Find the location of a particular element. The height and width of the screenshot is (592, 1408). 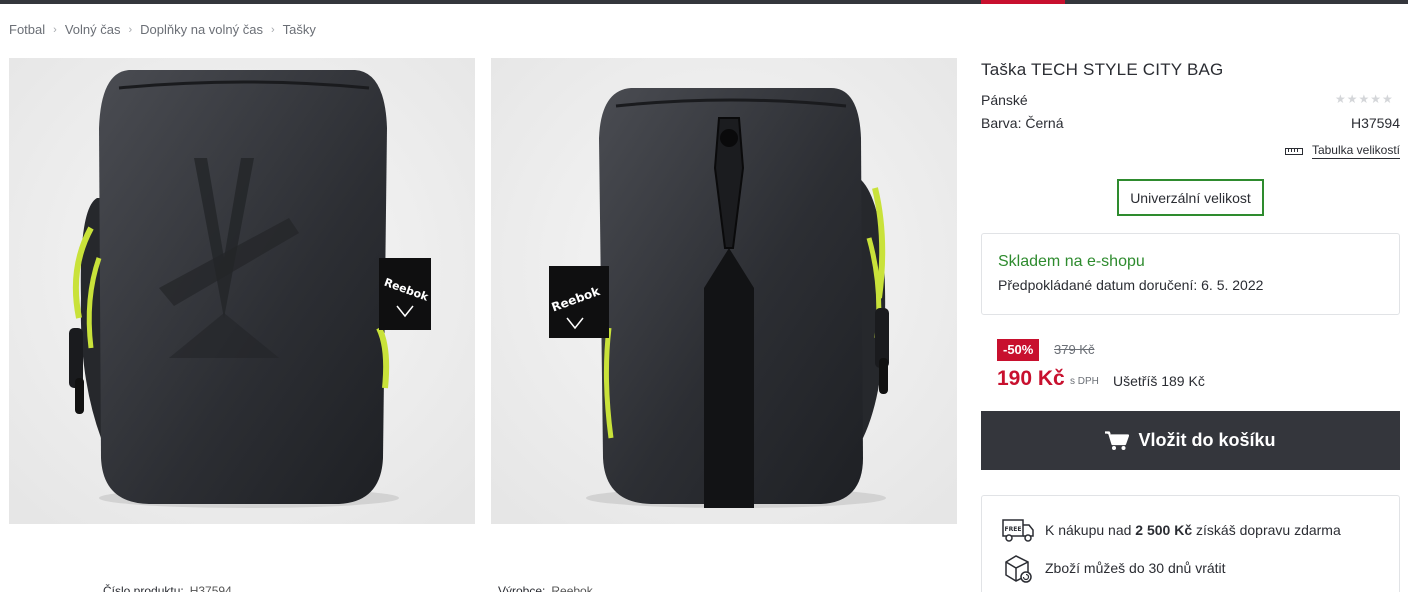

add-to-cart-button: Vložit do košíku is located at coordinates (1190, 440).